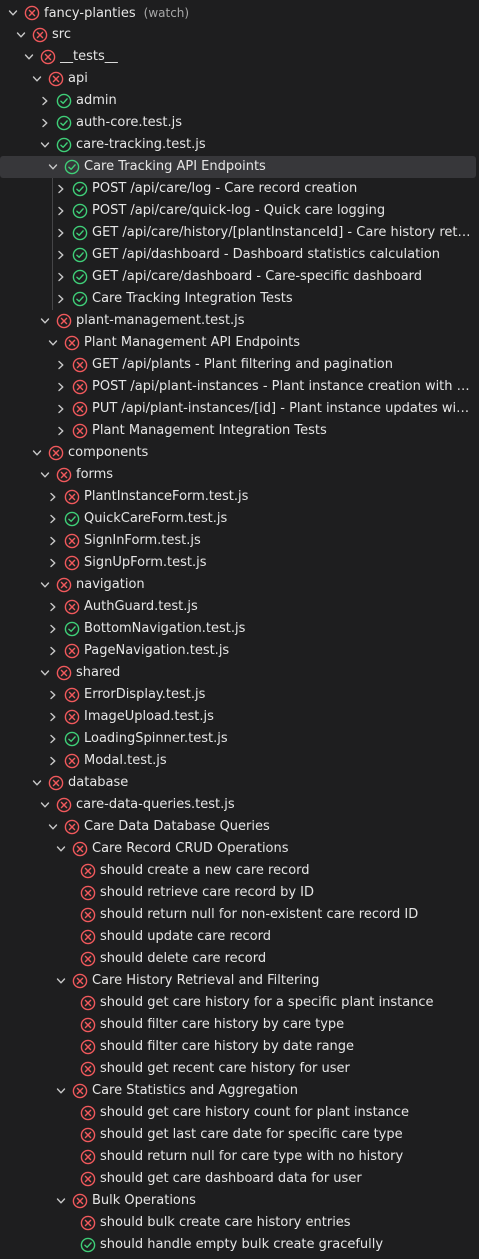 The image size is (479, 1259). I want to click on tree-item-should-retrieve-care-record-by-id: should retrieve care record by ID, so click(238, 893).